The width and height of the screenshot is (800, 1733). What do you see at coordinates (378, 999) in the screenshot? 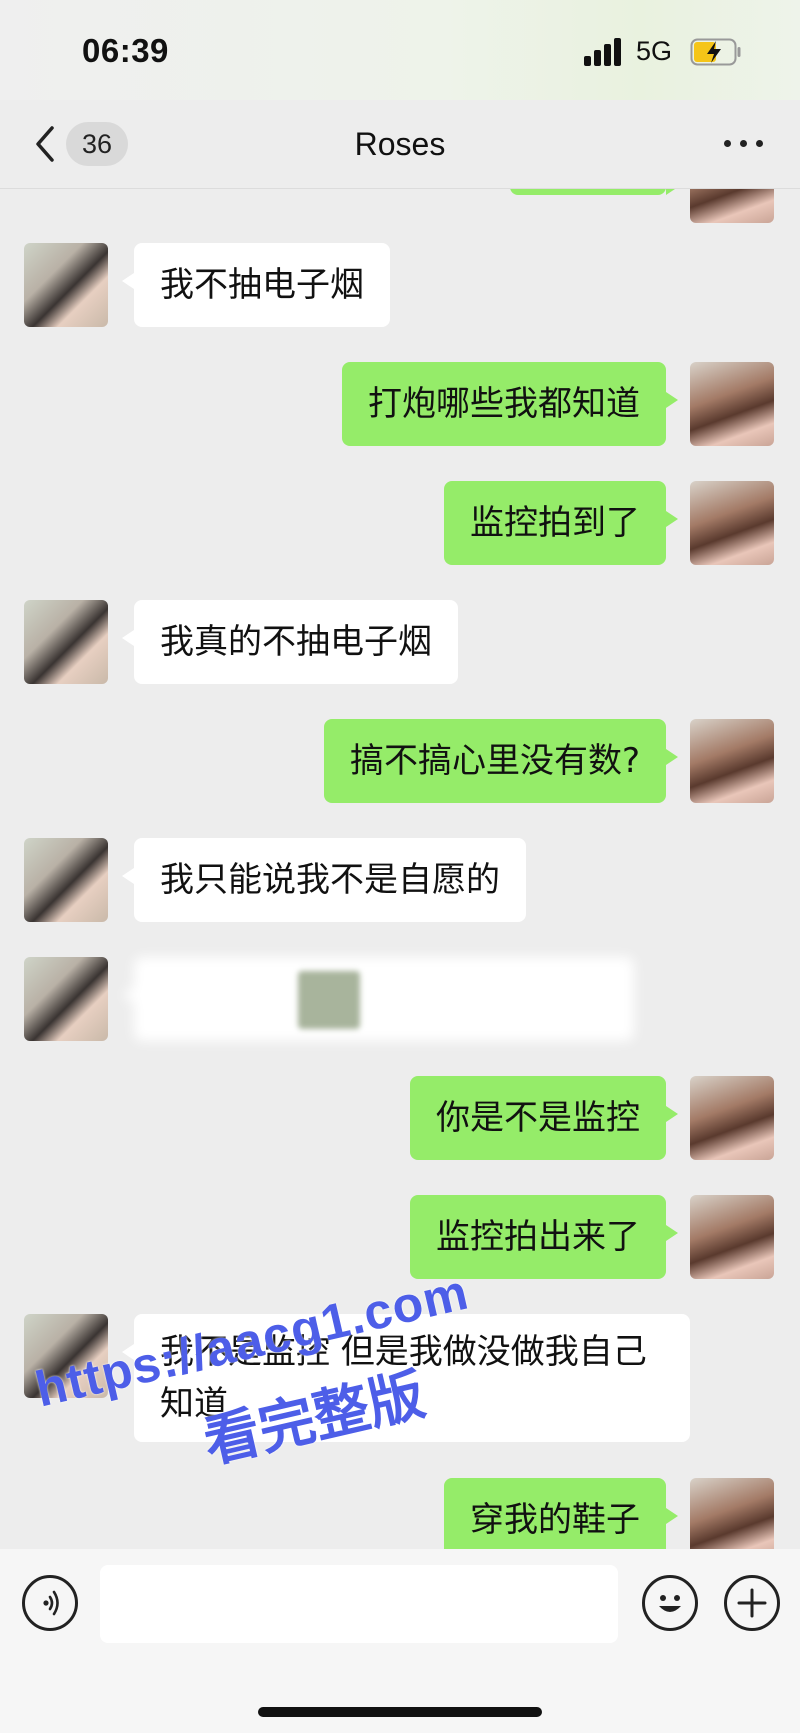
I see `blurred-message-bubble` at bounding box center [378, 999].